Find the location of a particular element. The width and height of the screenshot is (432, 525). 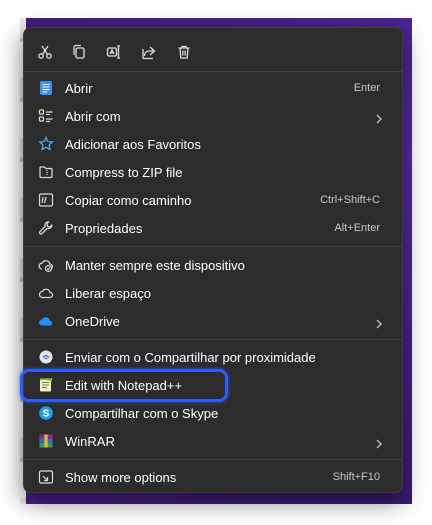

cut-icon is located at coordinates (45, 52).